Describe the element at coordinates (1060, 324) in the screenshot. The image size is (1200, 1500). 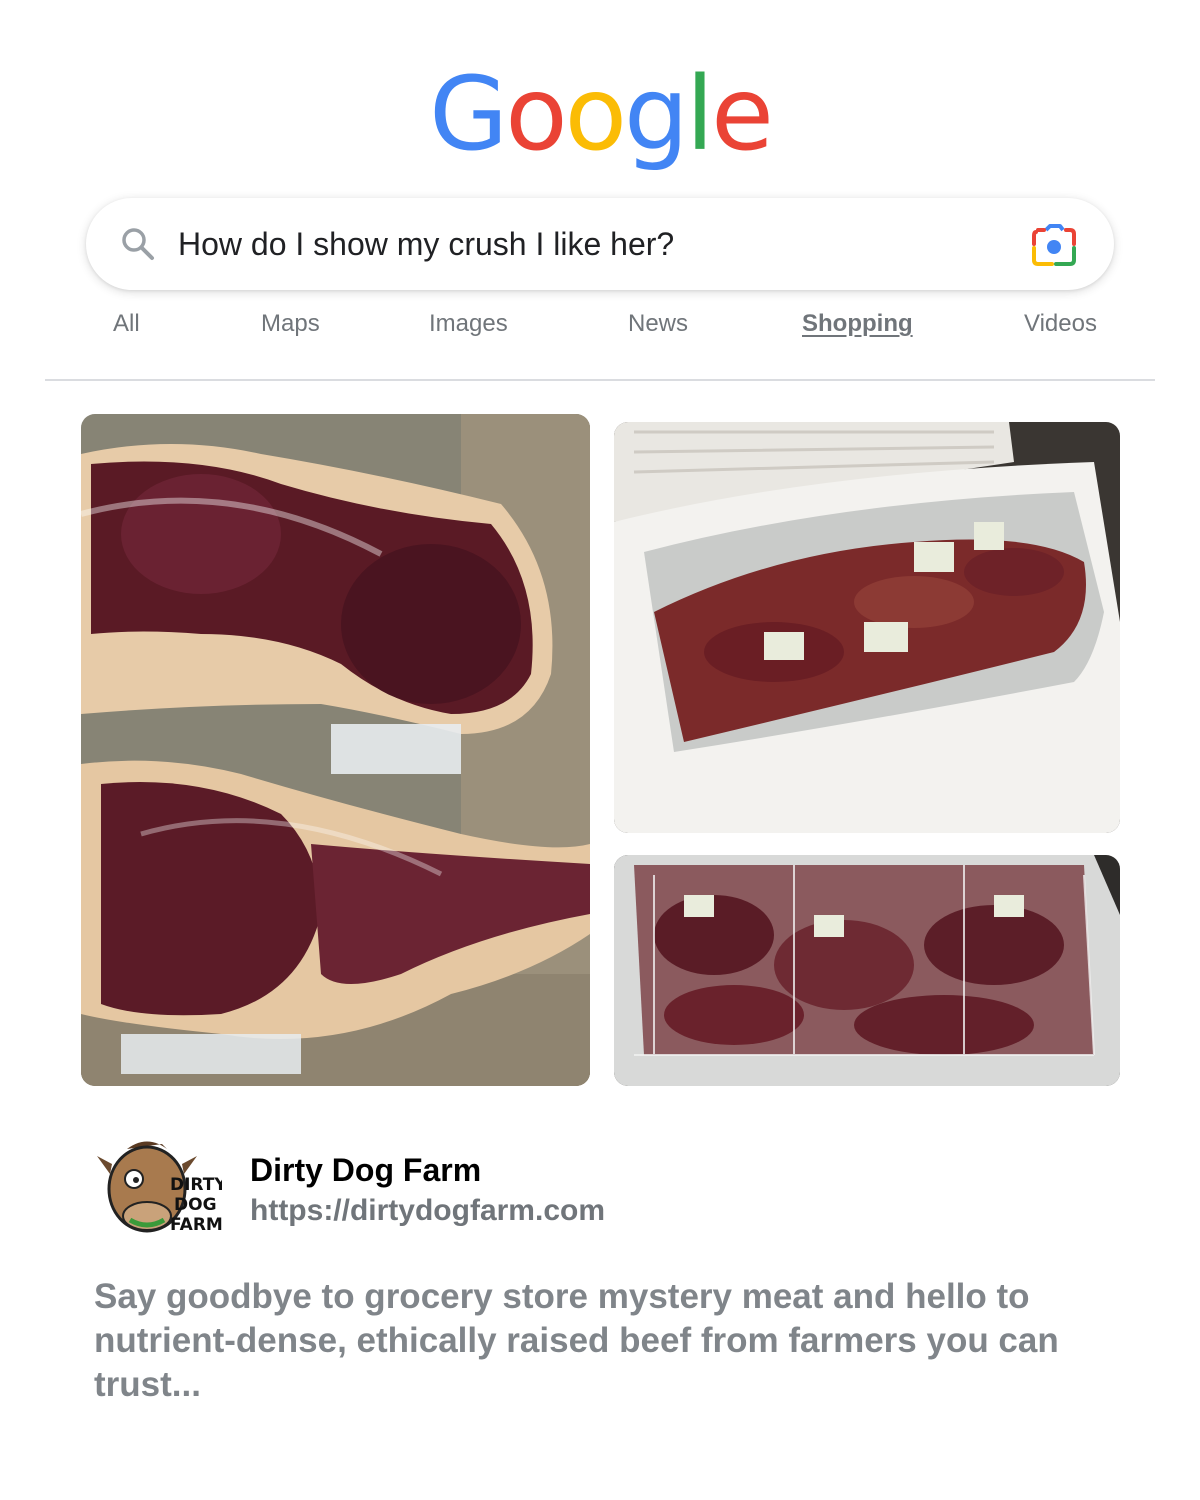
I see `tab-videos: Videos` at that location.